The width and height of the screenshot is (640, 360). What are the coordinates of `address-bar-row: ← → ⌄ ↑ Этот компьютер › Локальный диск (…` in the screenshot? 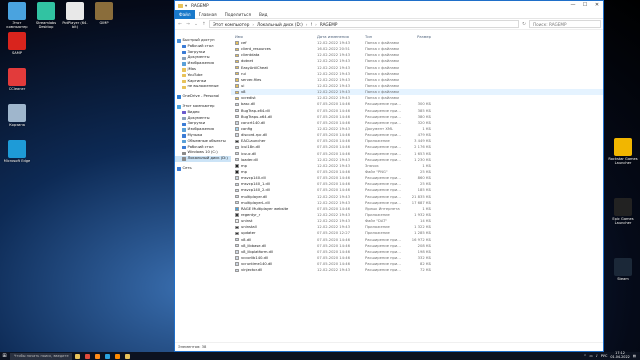 It's located at (389, 24).